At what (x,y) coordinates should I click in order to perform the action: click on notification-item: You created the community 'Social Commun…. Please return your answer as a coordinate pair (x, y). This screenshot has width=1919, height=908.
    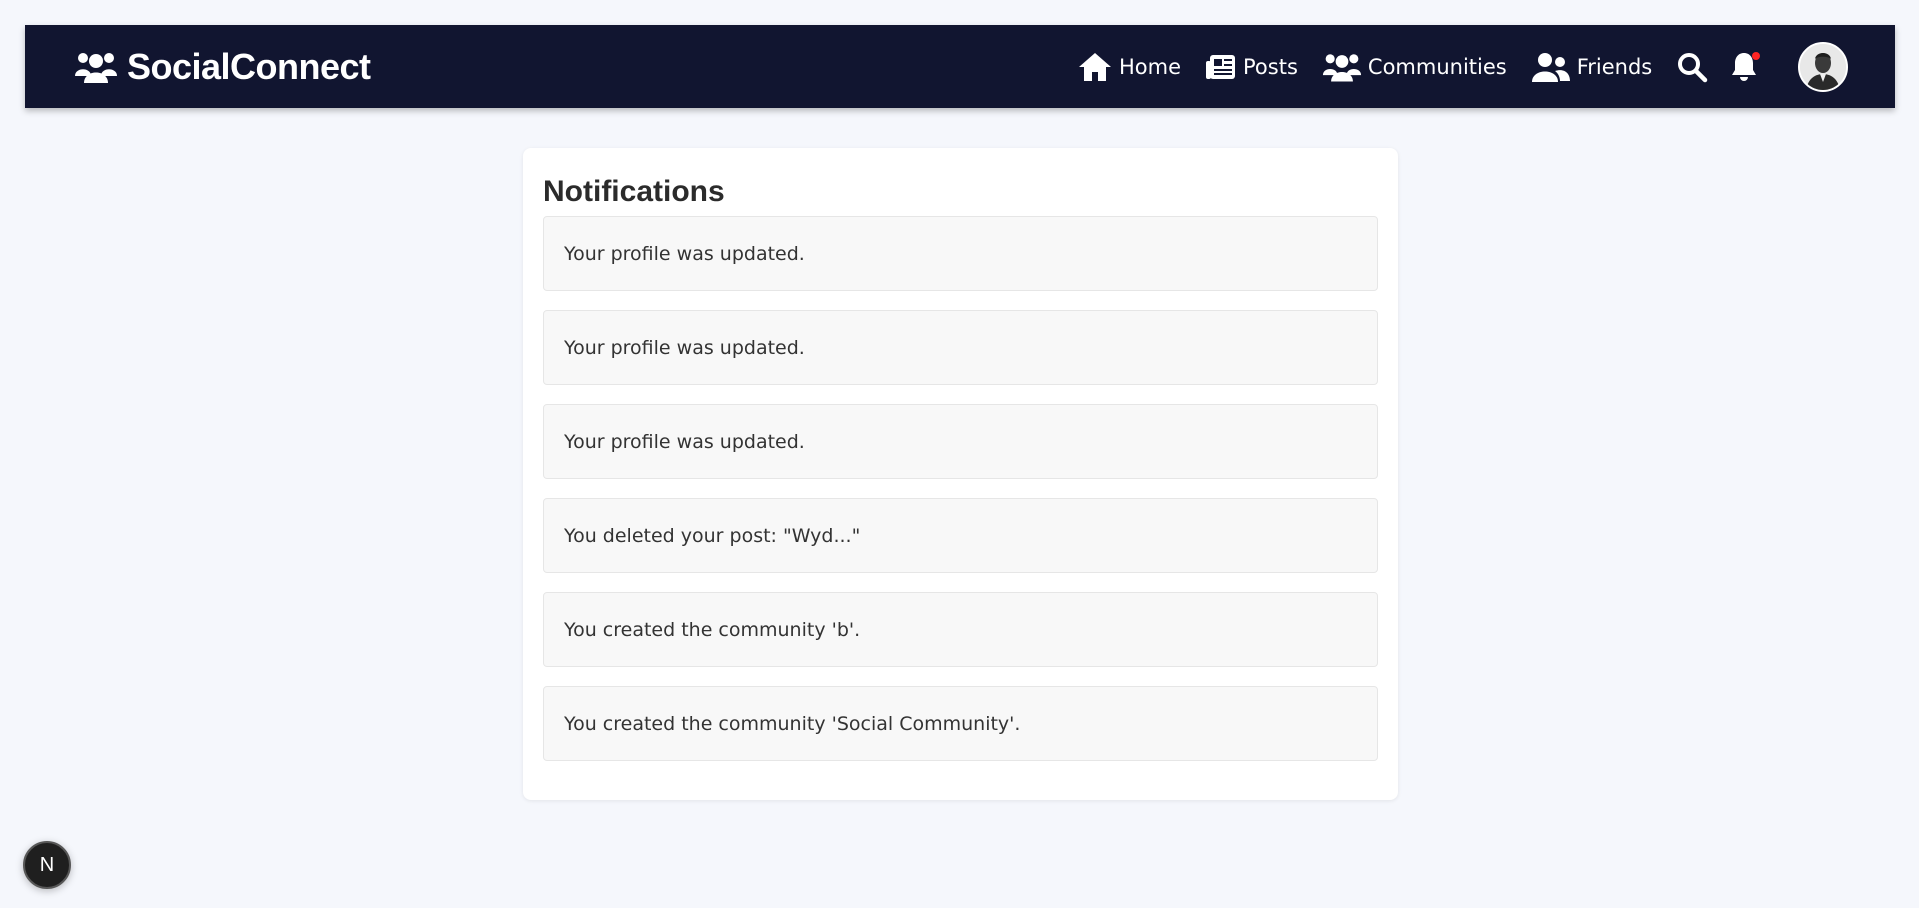
    Looking at the image, I should click on (960, 723).